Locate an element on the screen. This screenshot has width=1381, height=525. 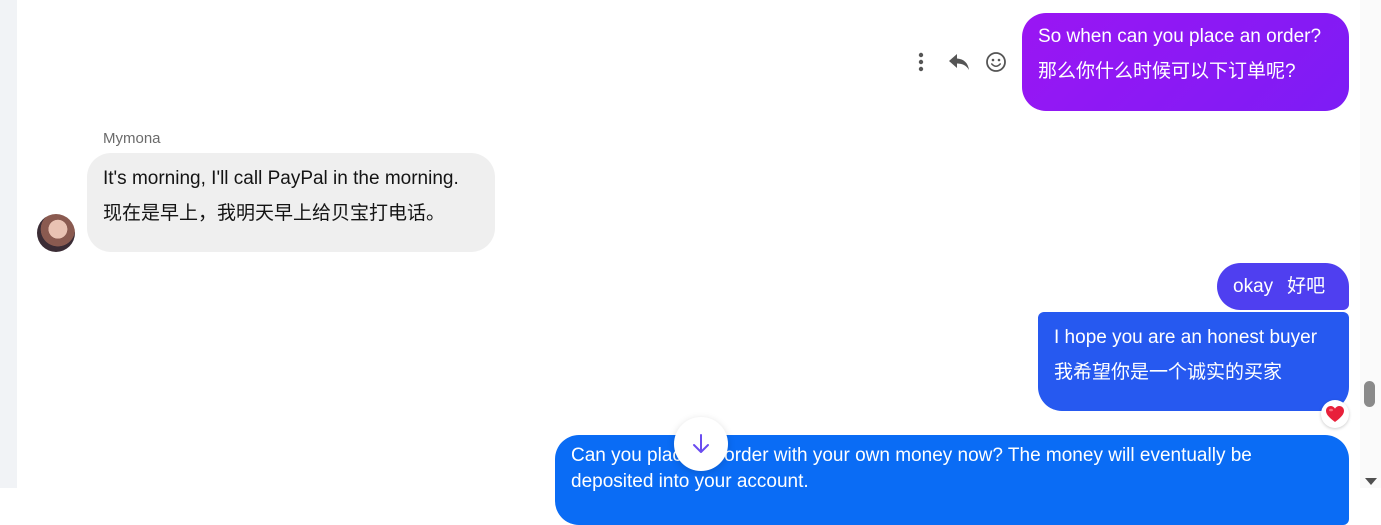
react-button is located at coordinates (996, 62).